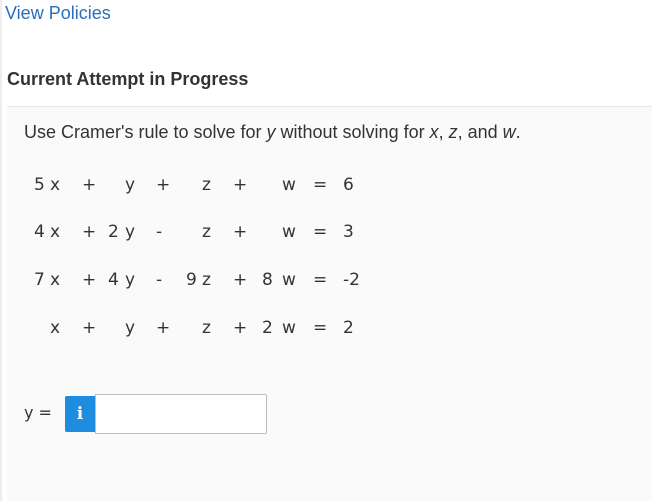 The width and height of the screenshot is (652, 501). Describe the element at coordinates (55, 328) in the screenshot. I see `equation-4-var-x: x` at that location.